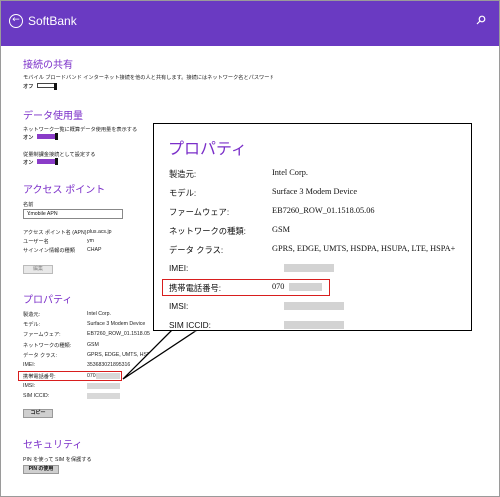 The image size is (500, 497). I want to click on callout-label: 製造元:, so click(183, 174).